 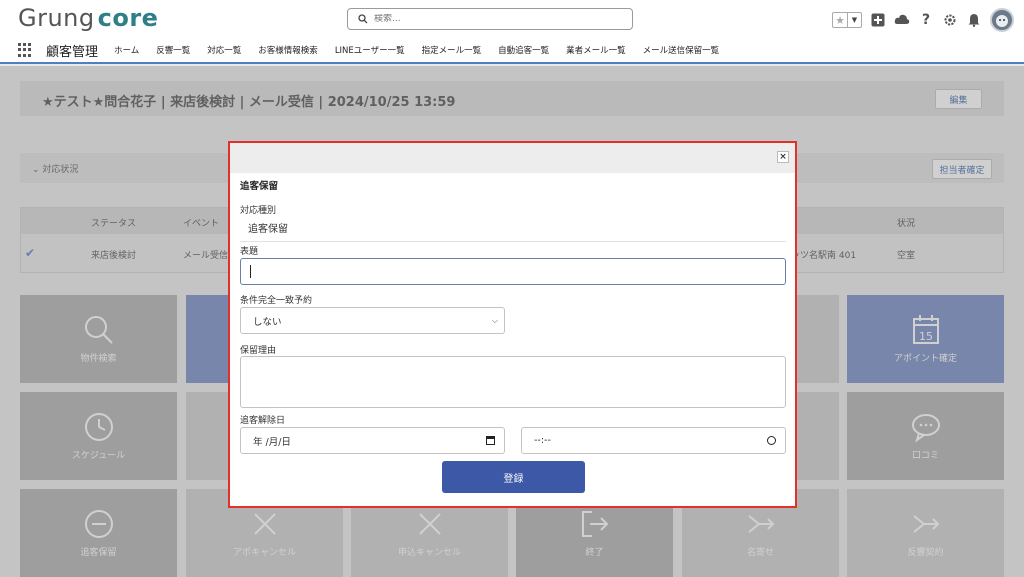 What do you see at coordinates (173, 50) in the screenshot?
I see `nav-item-responses: 反響一覧` at bounding box center [173, 50].